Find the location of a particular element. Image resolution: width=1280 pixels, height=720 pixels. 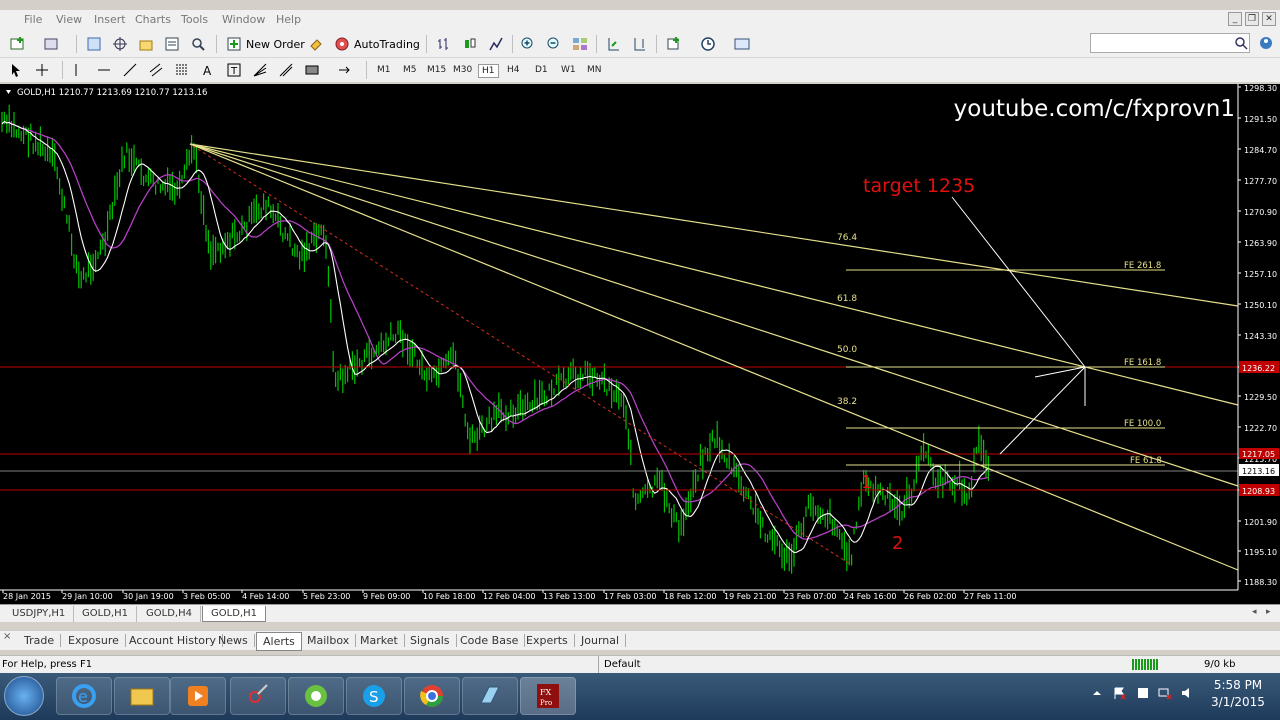

search-input is located at coordinates (1170, 43).